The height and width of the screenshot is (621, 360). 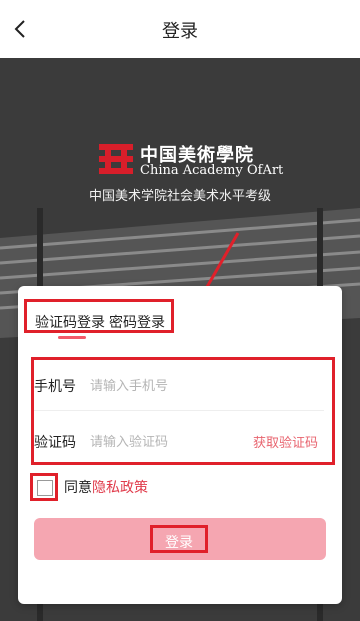 I want to click on code-label: 验证码, so click(x=55, y=443).